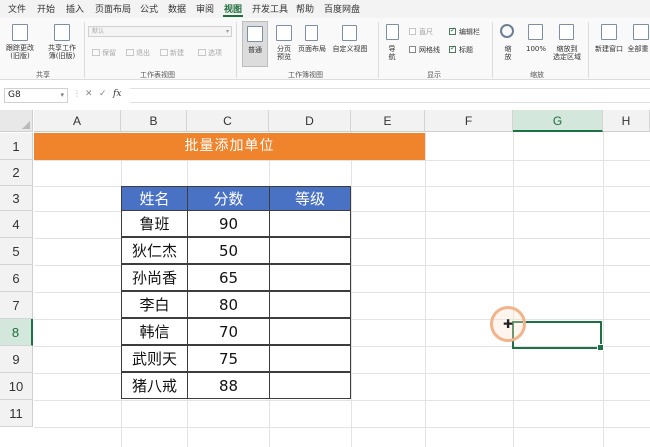 This screenshot has height=447, width=650. What do you see at coordinates (412, 31) in the screenshot?
I see `ruler-checkbox` at bounding box center [412, 31].